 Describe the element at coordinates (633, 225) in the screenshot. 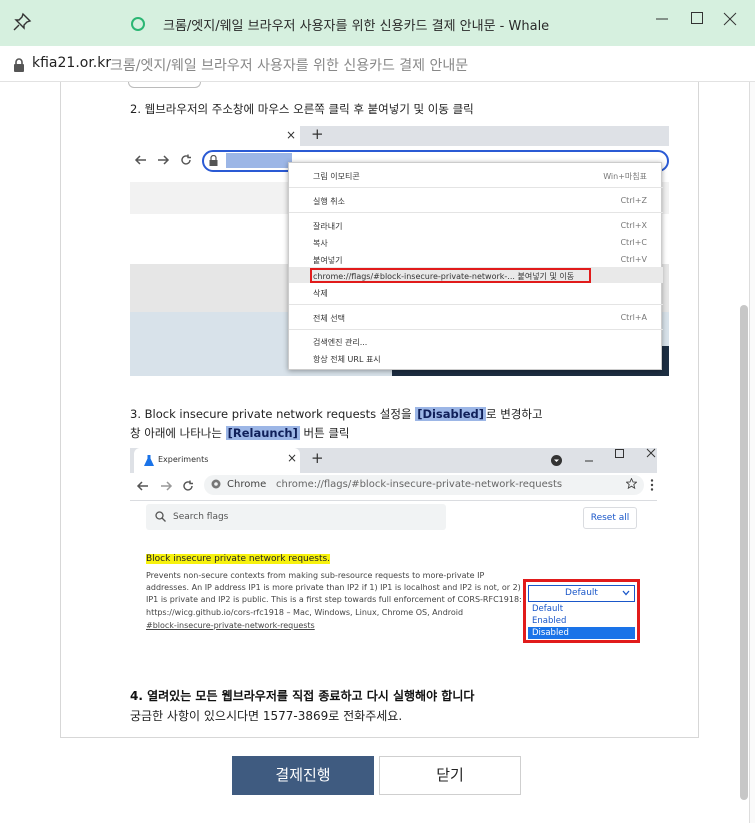

I see `menu-shortcut: Ctrl+X` at that location.